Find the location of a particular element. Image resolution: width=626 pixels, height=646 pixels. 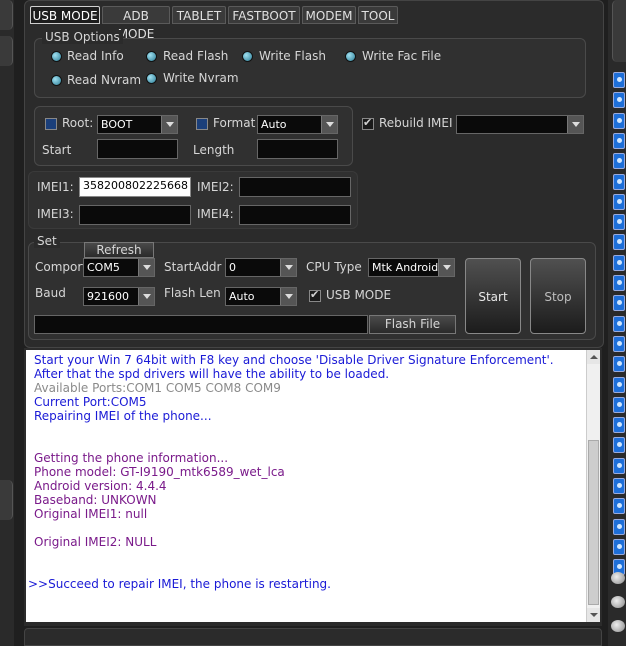

length-label: Length is located at coordinates (214, 150).